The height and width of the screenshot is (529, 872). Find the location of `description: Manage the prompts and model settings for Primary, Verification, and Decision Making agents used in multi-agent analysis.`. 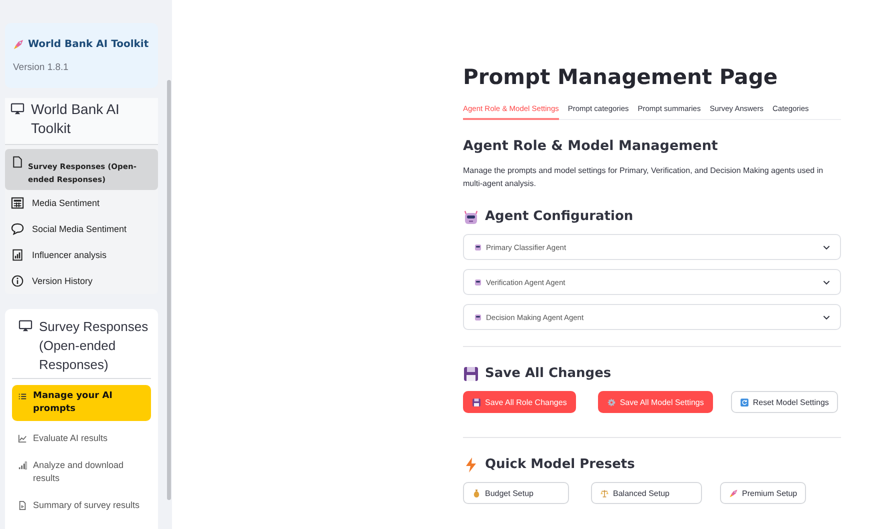

description: Manage the prompts and model settings for Primary, Verification, and Decision Making agents used in multi-agent analysis. is located at coordinates (643, 177).